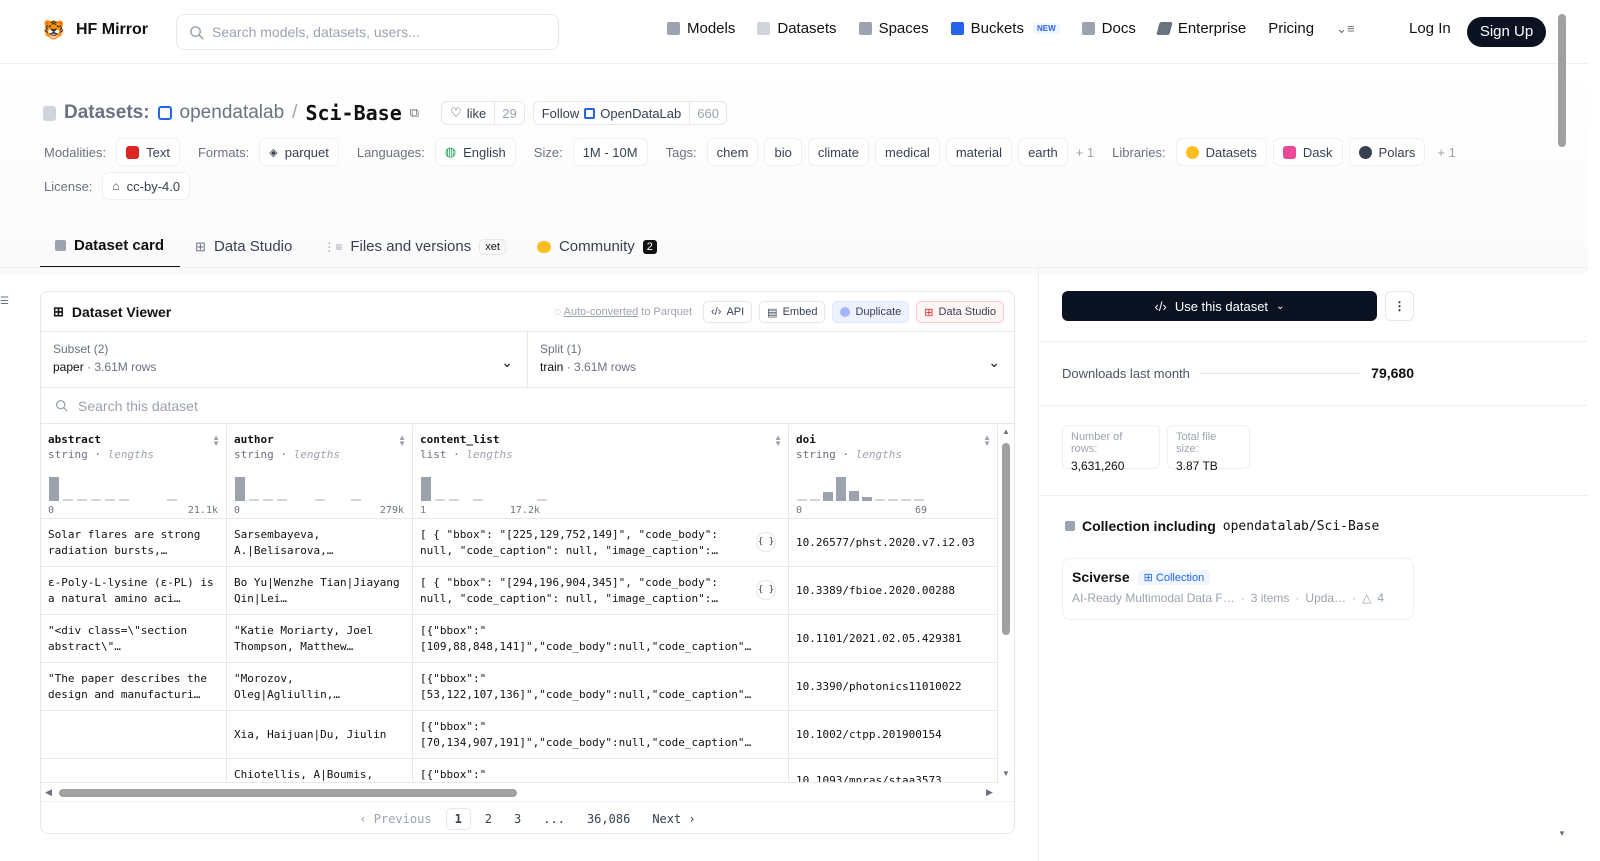  Describe the element at coordinates (1085, 152) in the screenshot. I see `tags-more: + 1` at that location.